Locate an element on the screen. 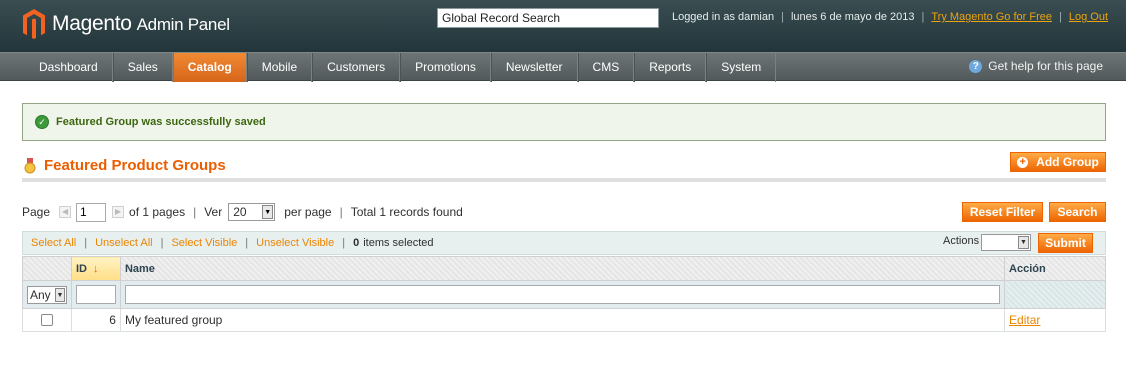 This screenshot has width=1126, height=370. selected-label: items selected is located at coordinates (398, 243).